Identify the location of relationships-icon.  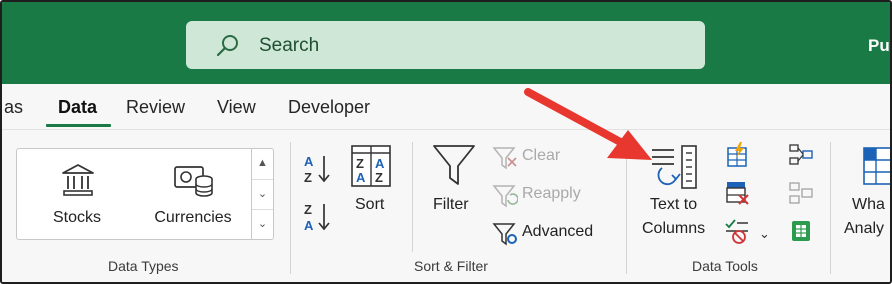
(801, 193).